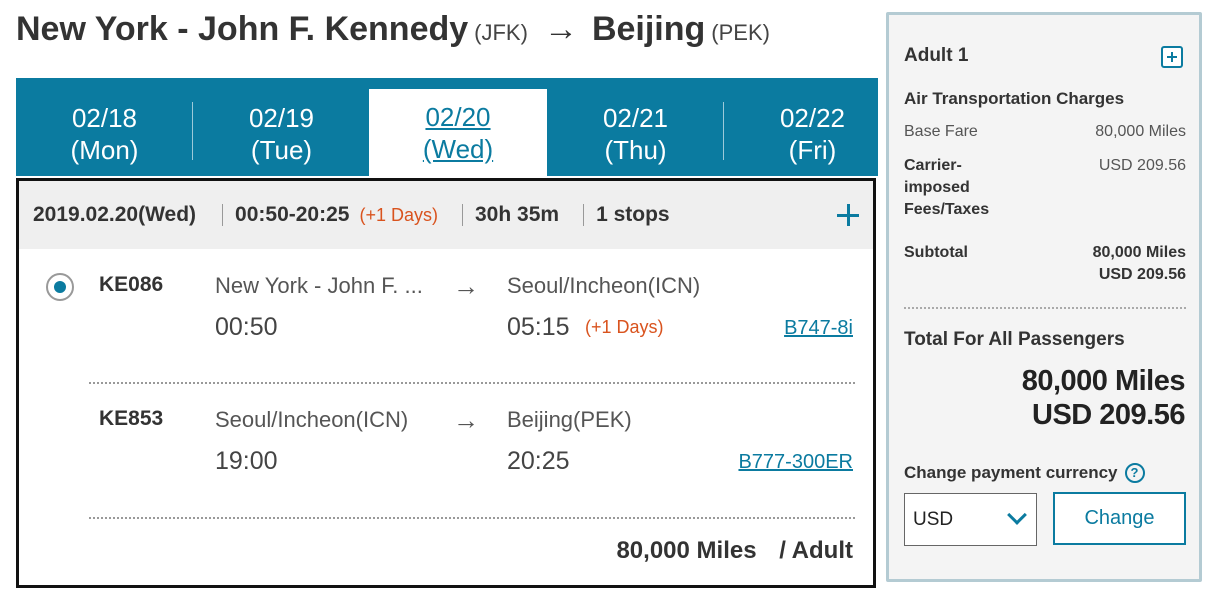 The height and width of the screenshot is (593, 1211). What do you see at coordinates (281, 118) in the screenshot?
I see `tab-date: 02/19` at bounding box center [281, 118].